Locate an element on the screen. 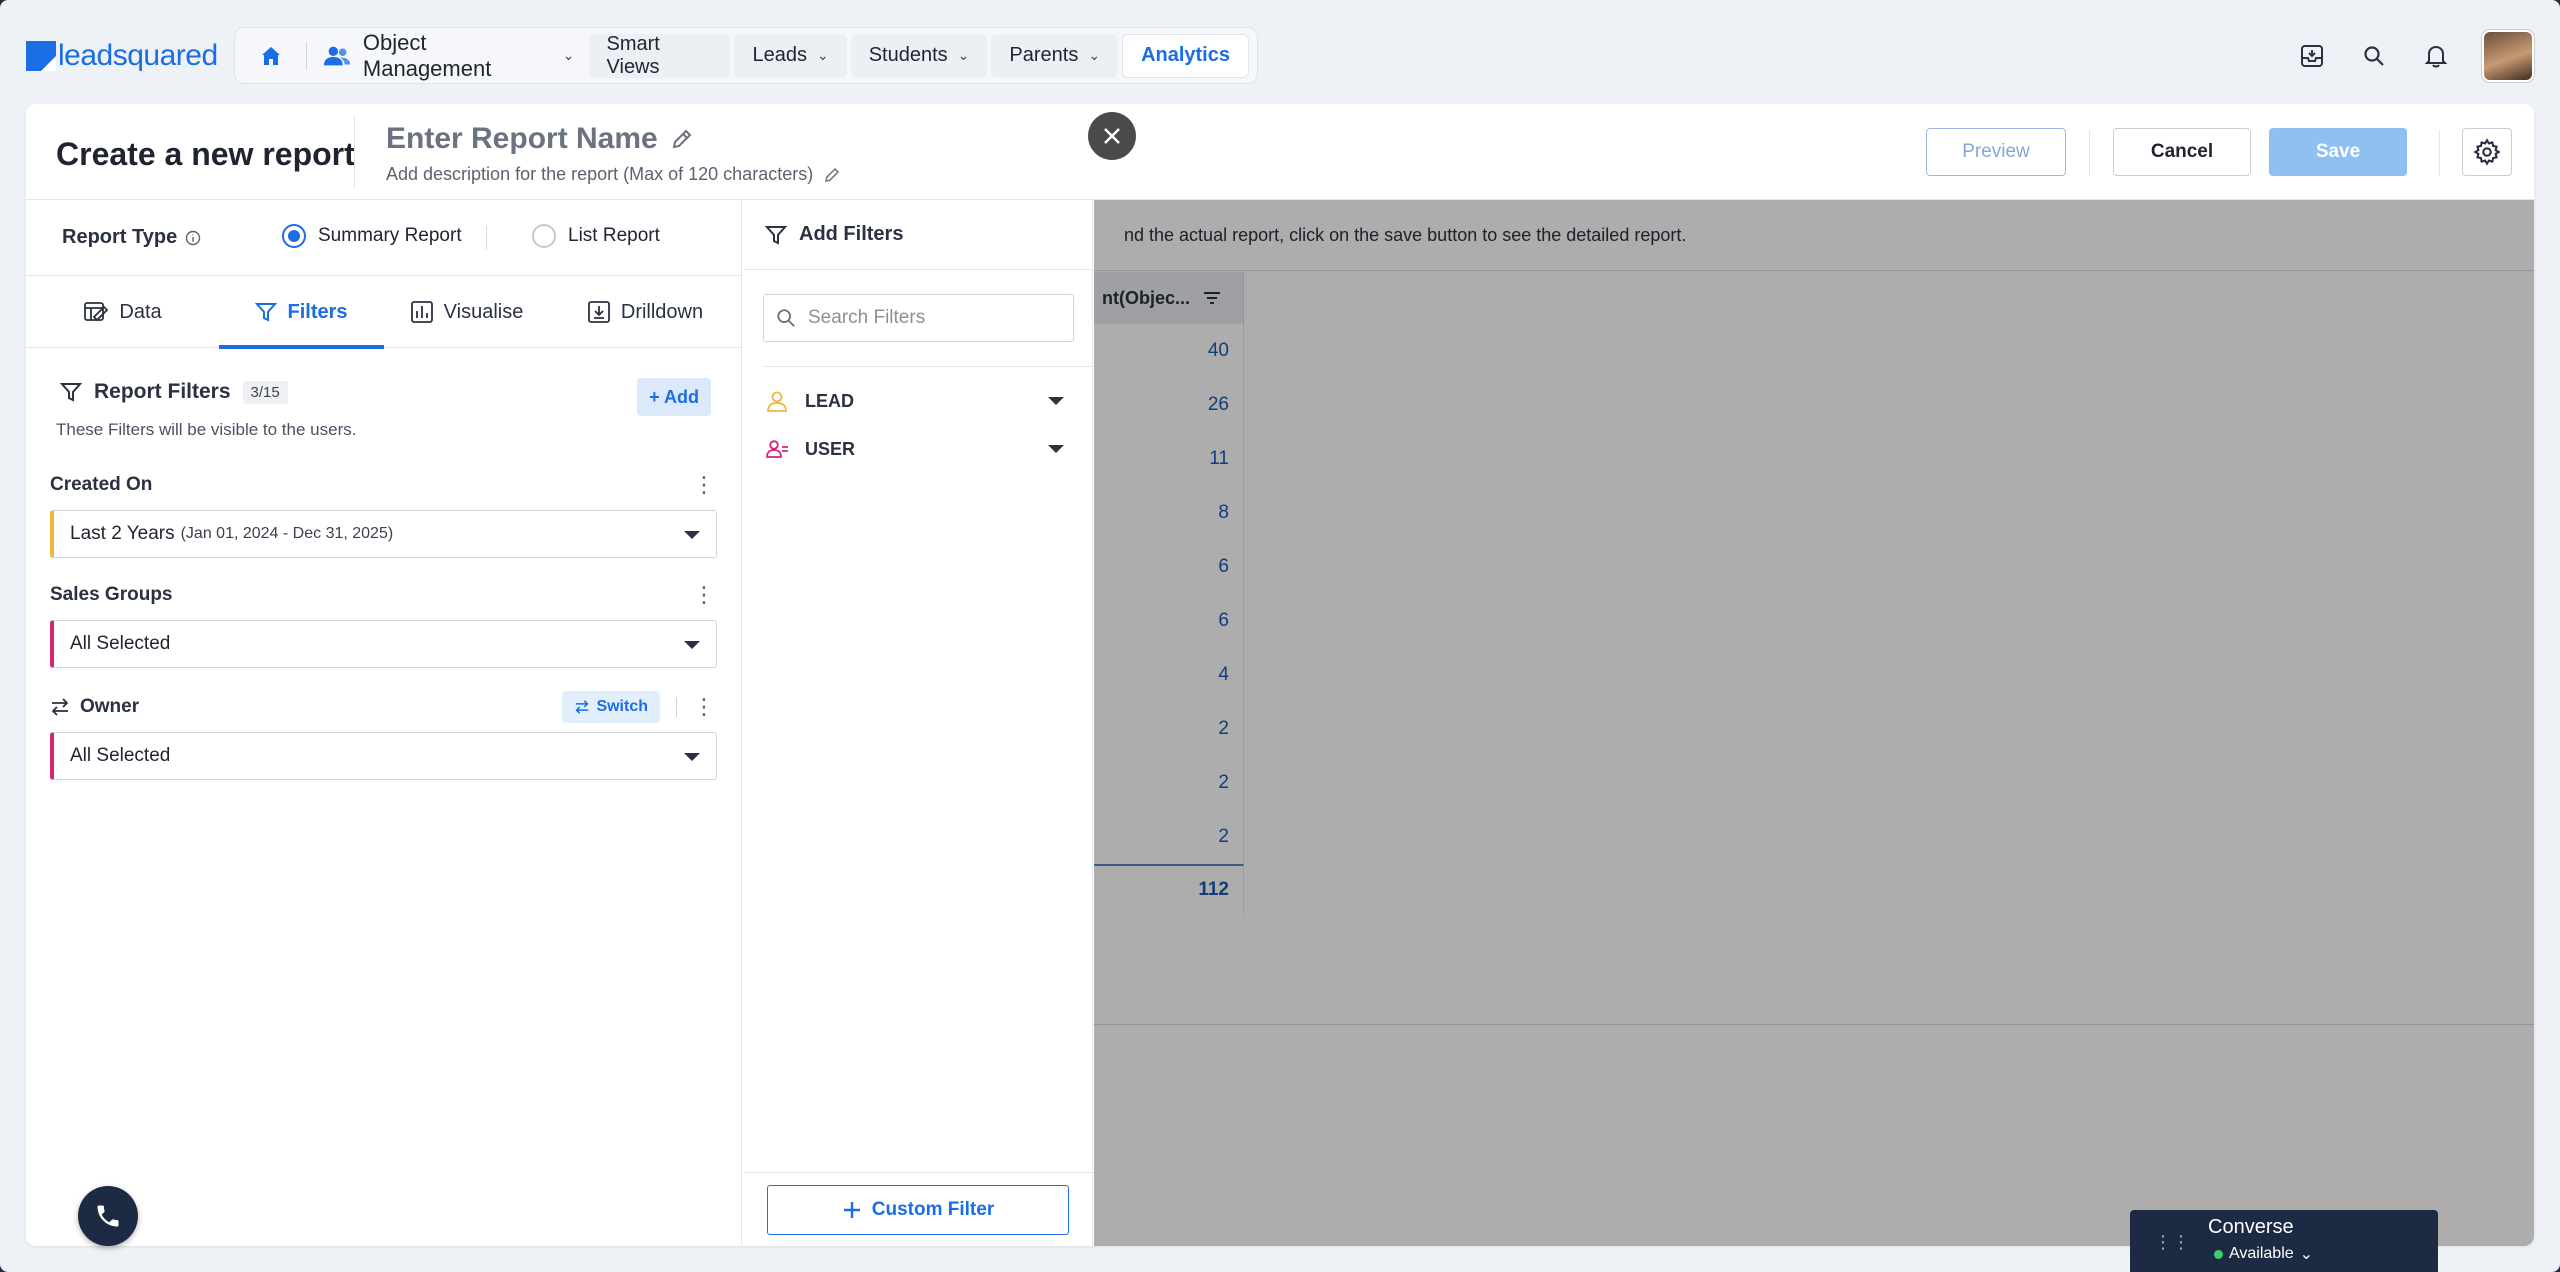 The width and height of the screenshot is (2560, 1272). filter-category-user: USER is located at coordinates (917, 449).